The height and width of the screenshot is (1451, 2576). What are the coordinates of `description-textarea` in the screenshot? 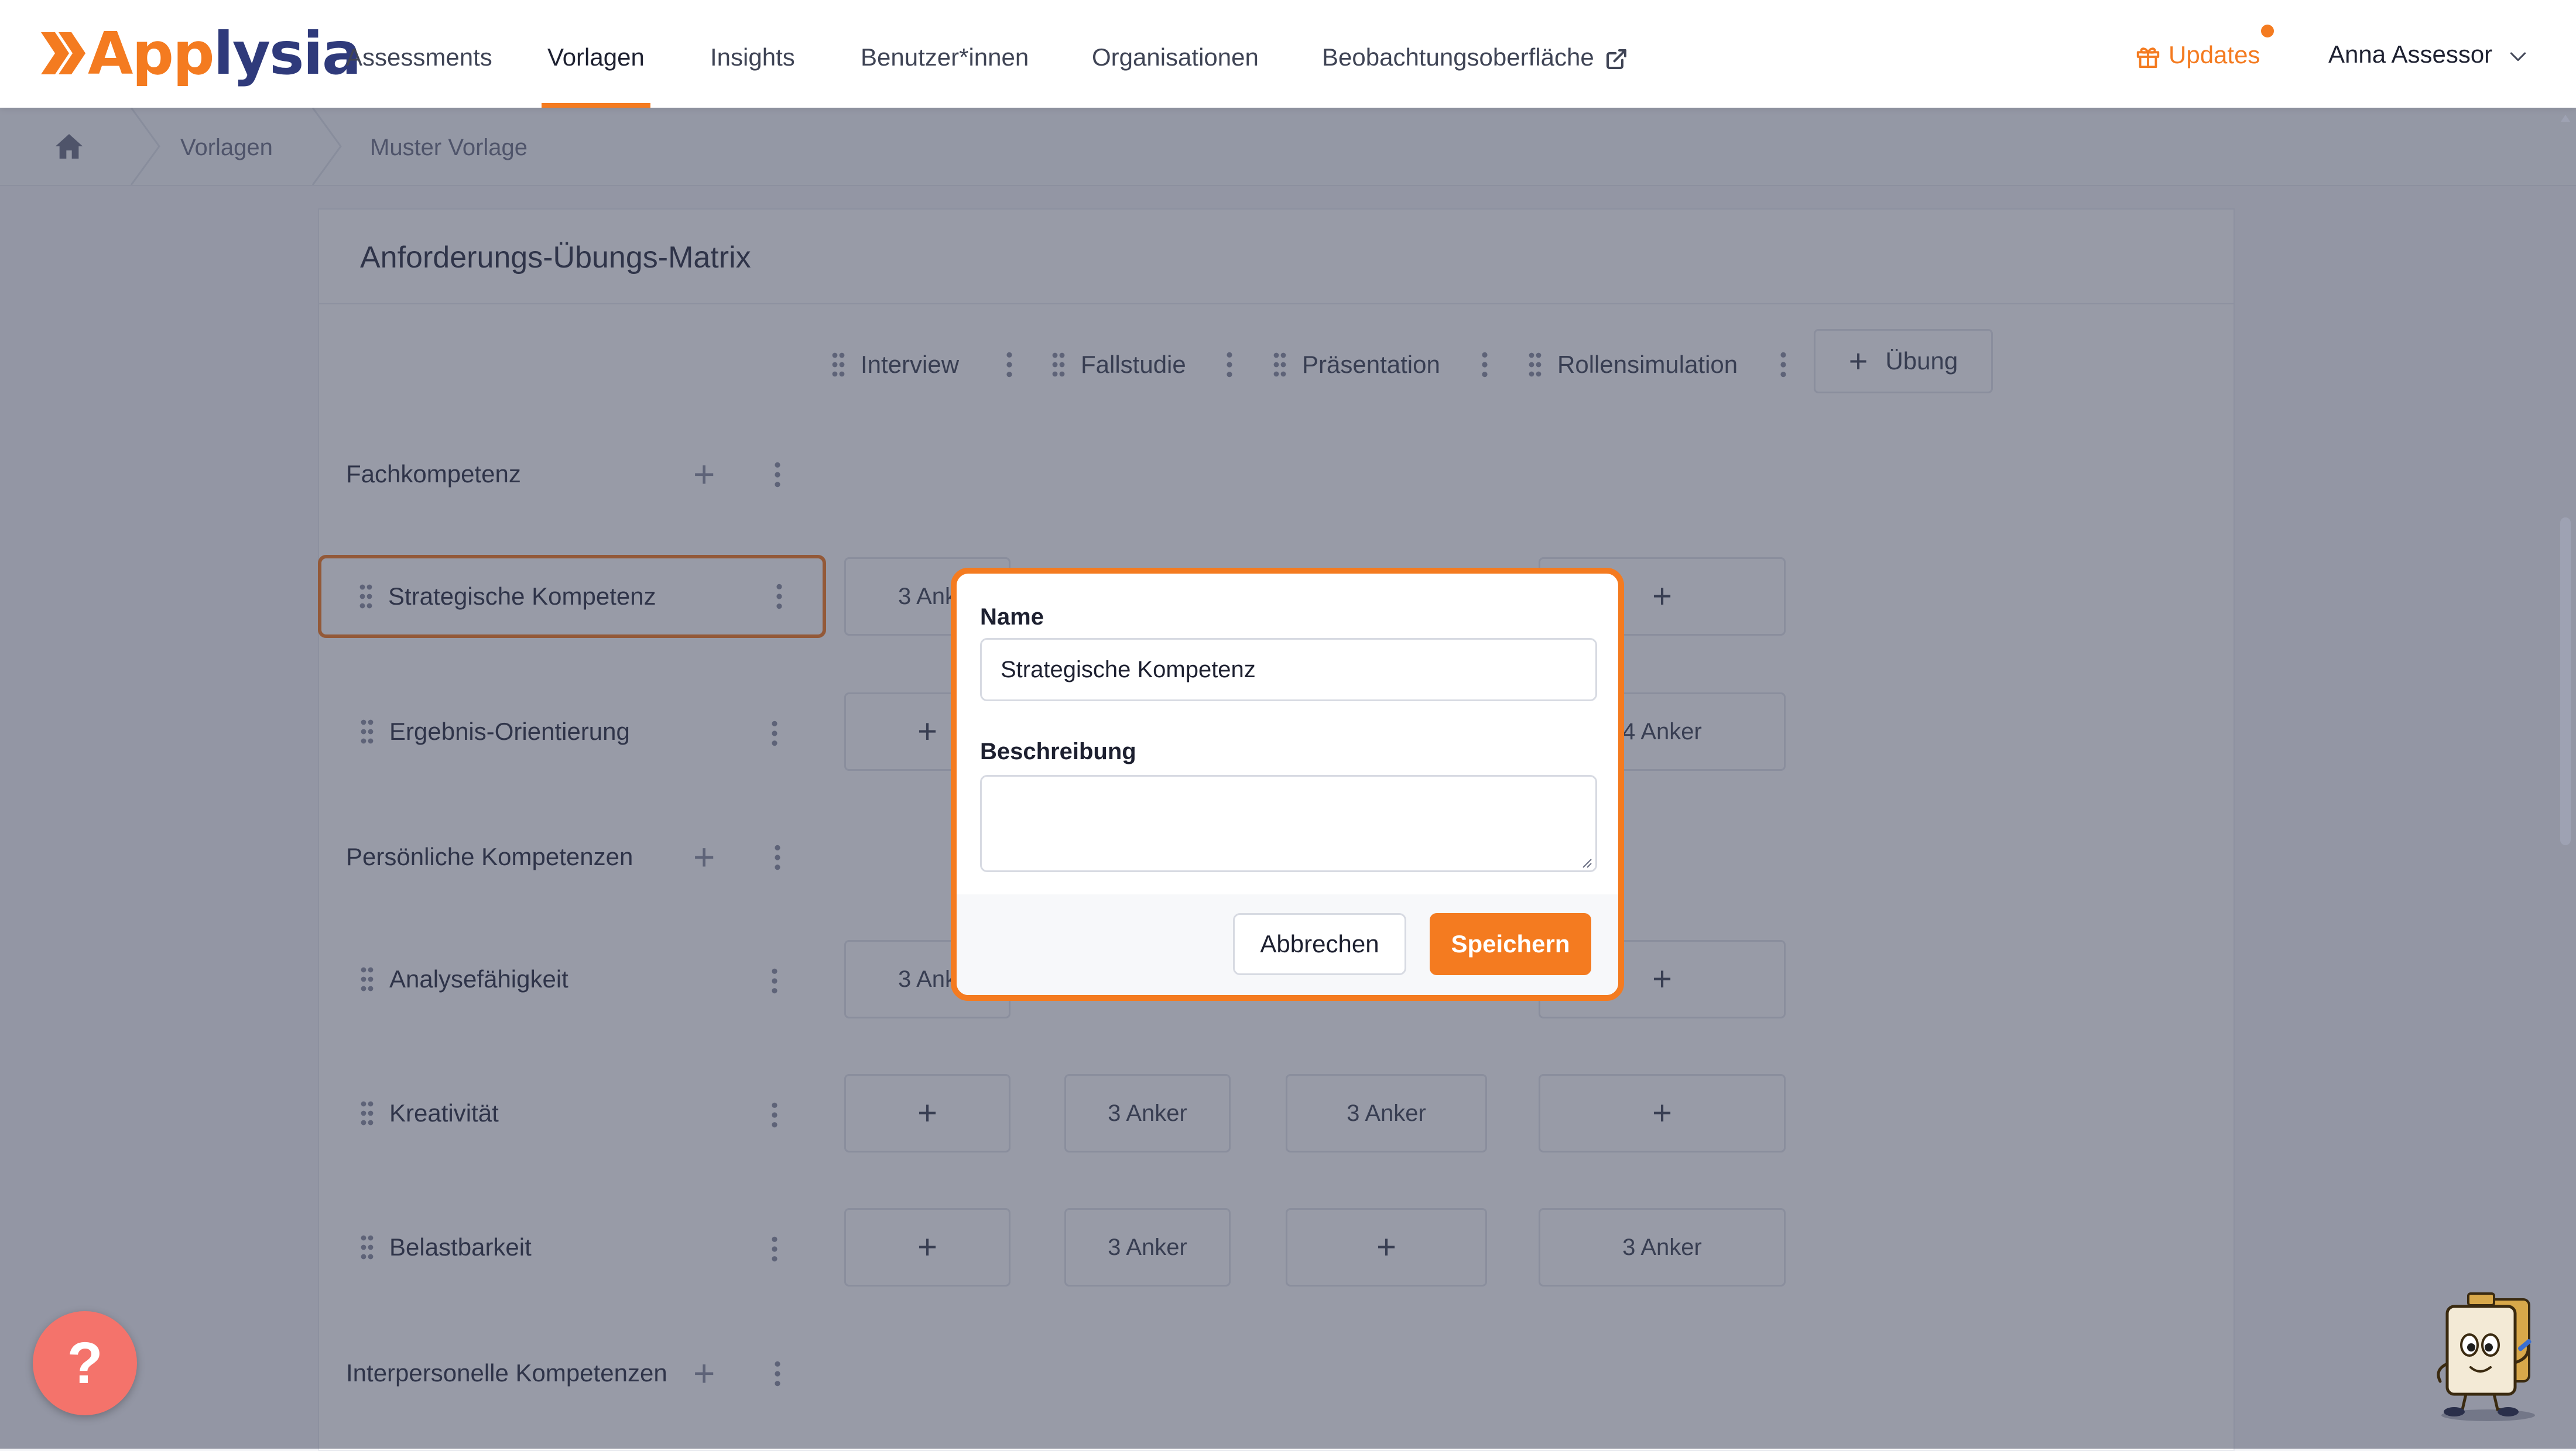 It's located at (1288, 824).